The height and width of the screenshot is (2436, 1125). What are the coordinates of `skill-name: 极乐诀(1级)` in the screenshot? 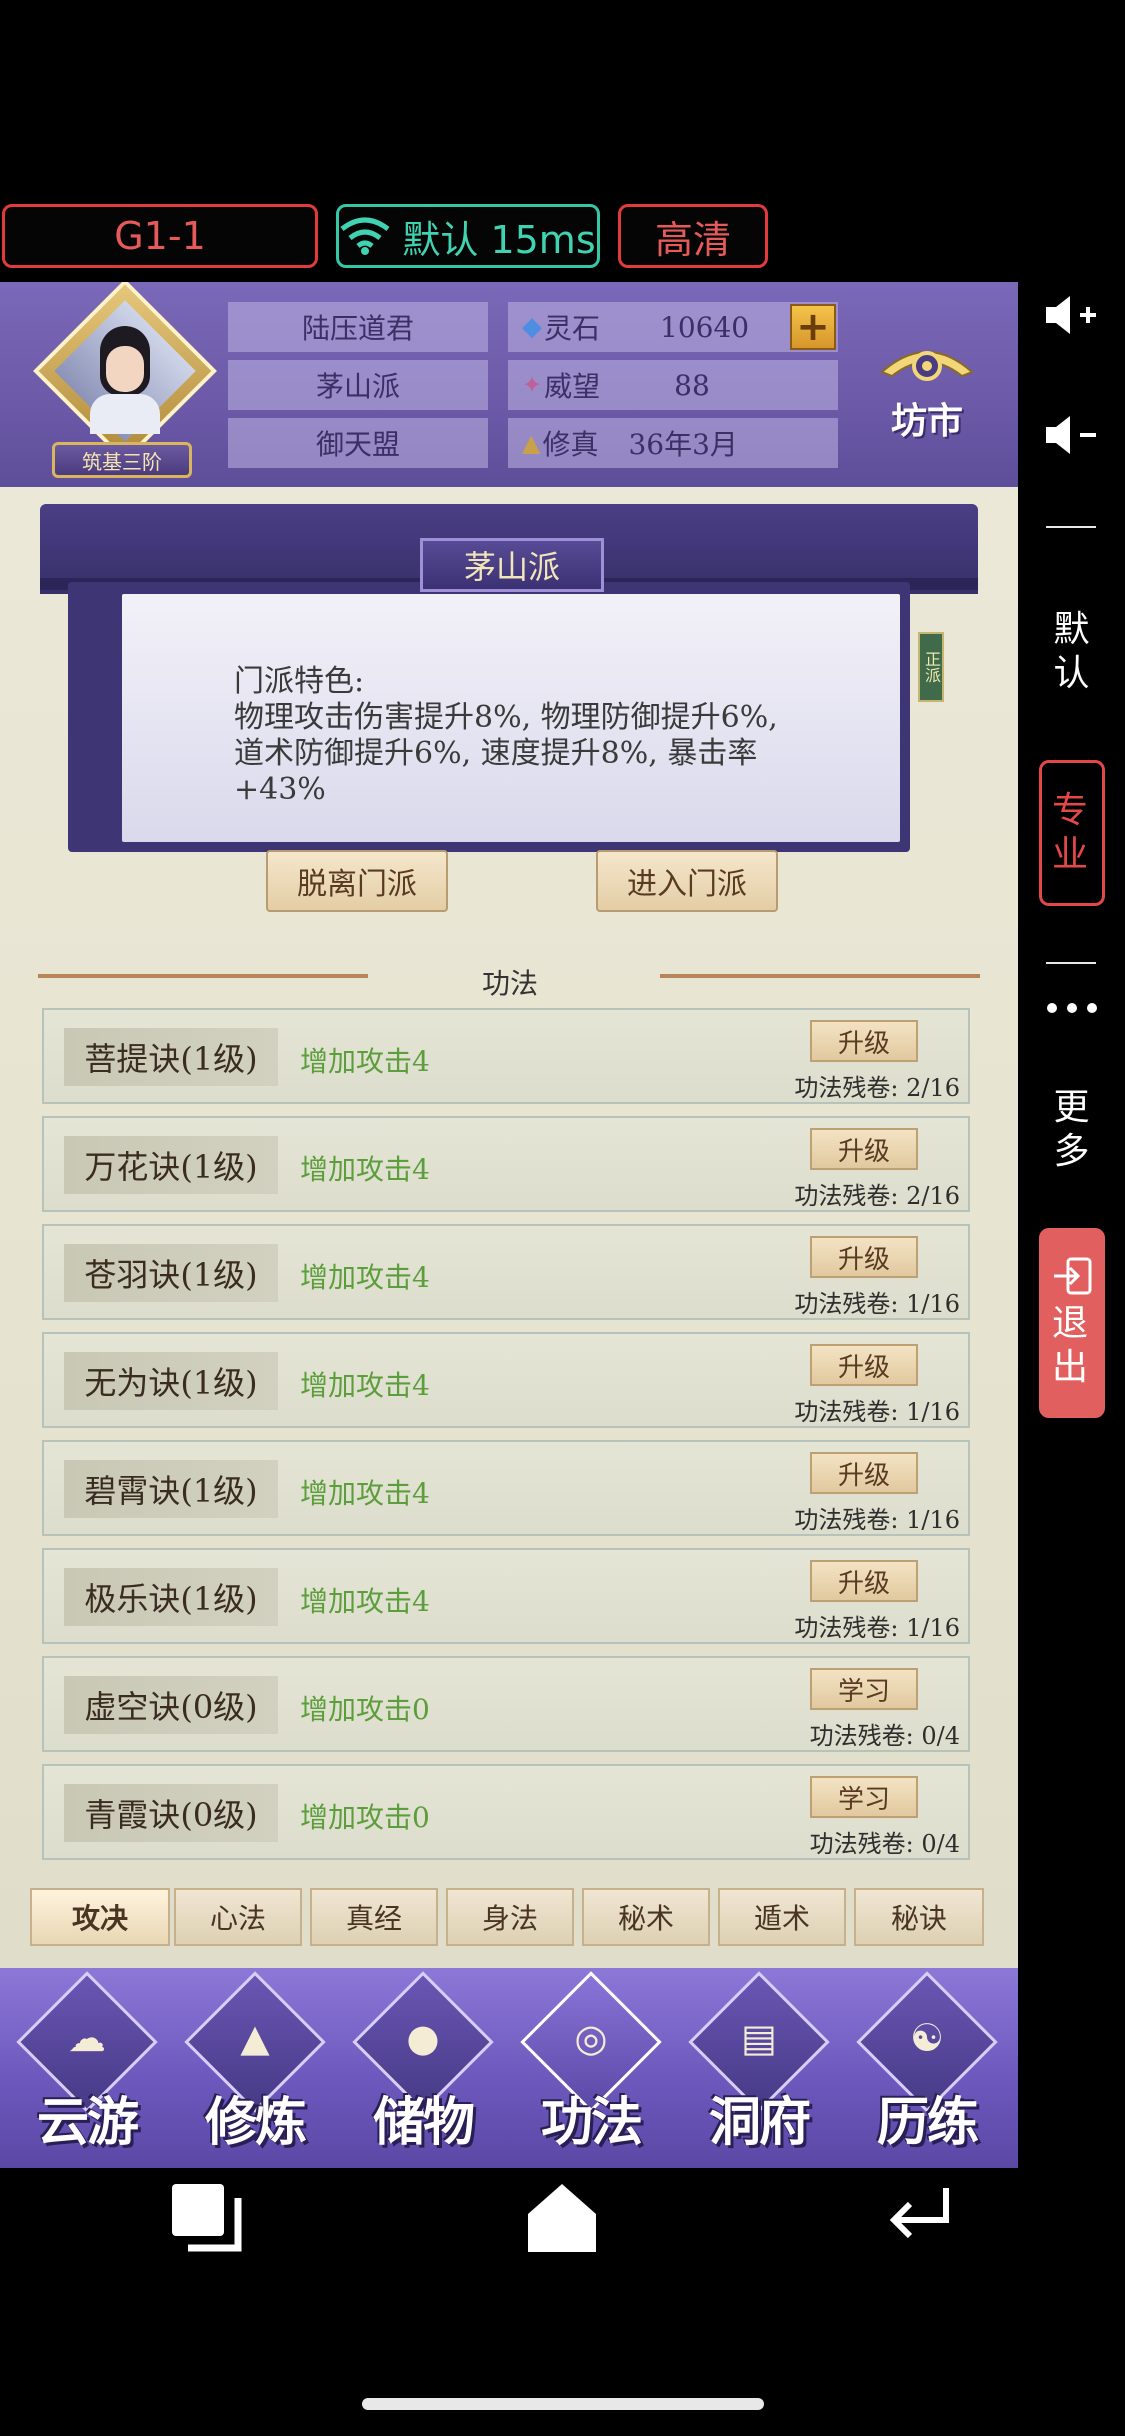 It's located at (171, 1597).